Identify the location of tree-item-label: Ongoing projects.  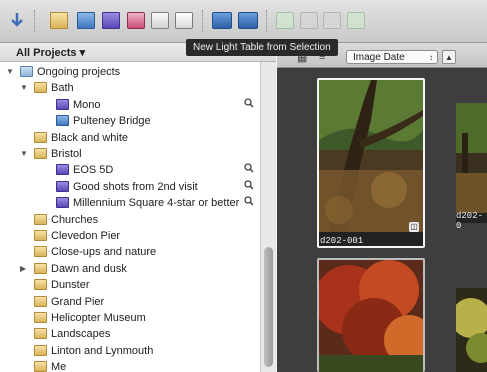
(79, 72).